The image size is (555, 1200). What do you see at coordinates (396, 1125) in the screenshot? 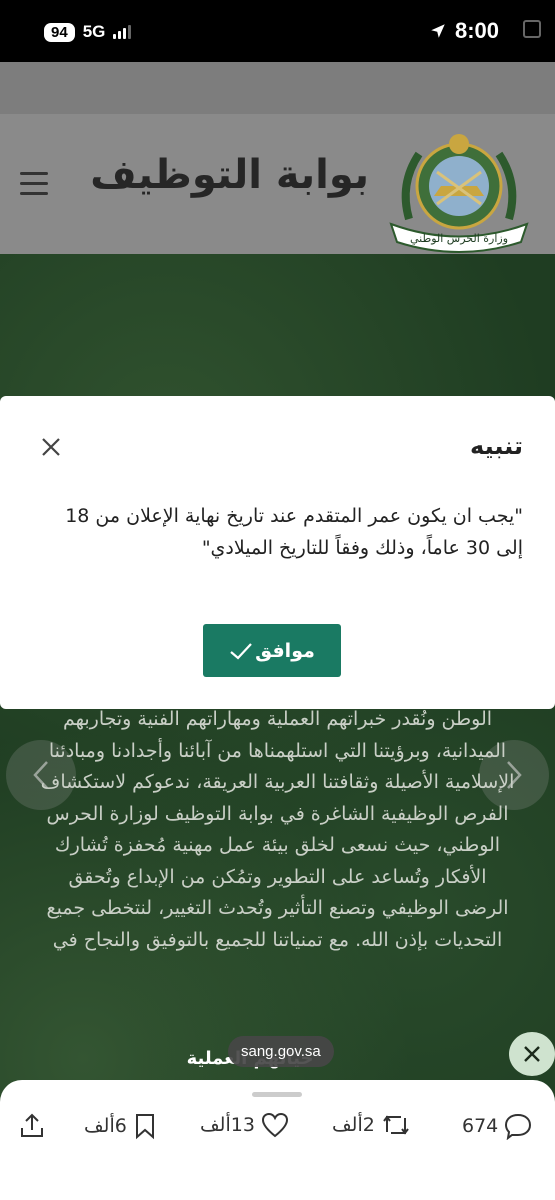
I see `repost-icon` at bounding box center [396, 1125].